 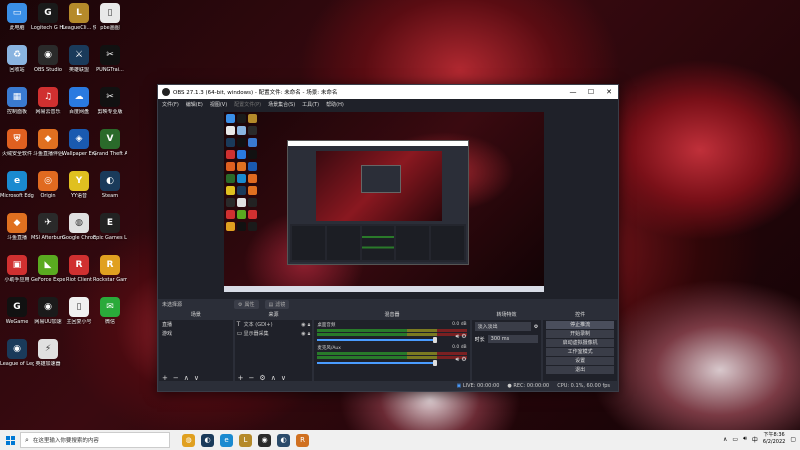 I want to click on start-recording-button: 开始录制, so click(x=580, y=334).